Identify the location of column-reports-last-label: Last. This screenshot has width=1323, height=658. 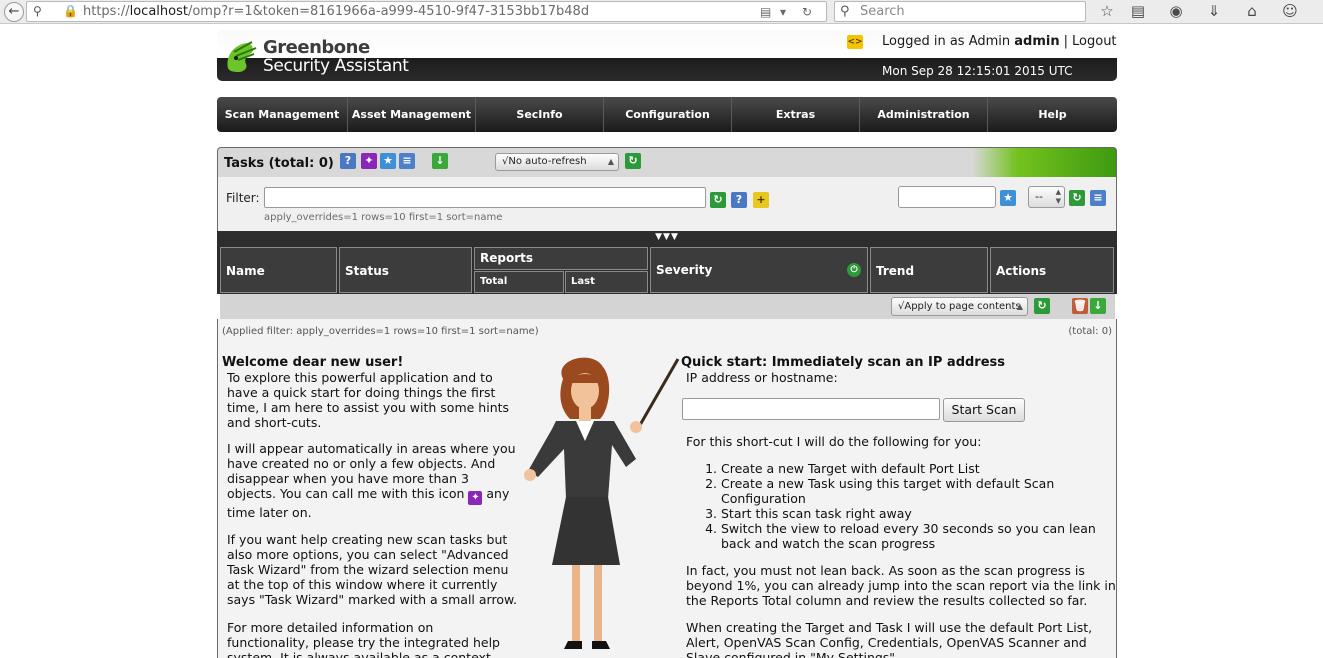
(583, 281).